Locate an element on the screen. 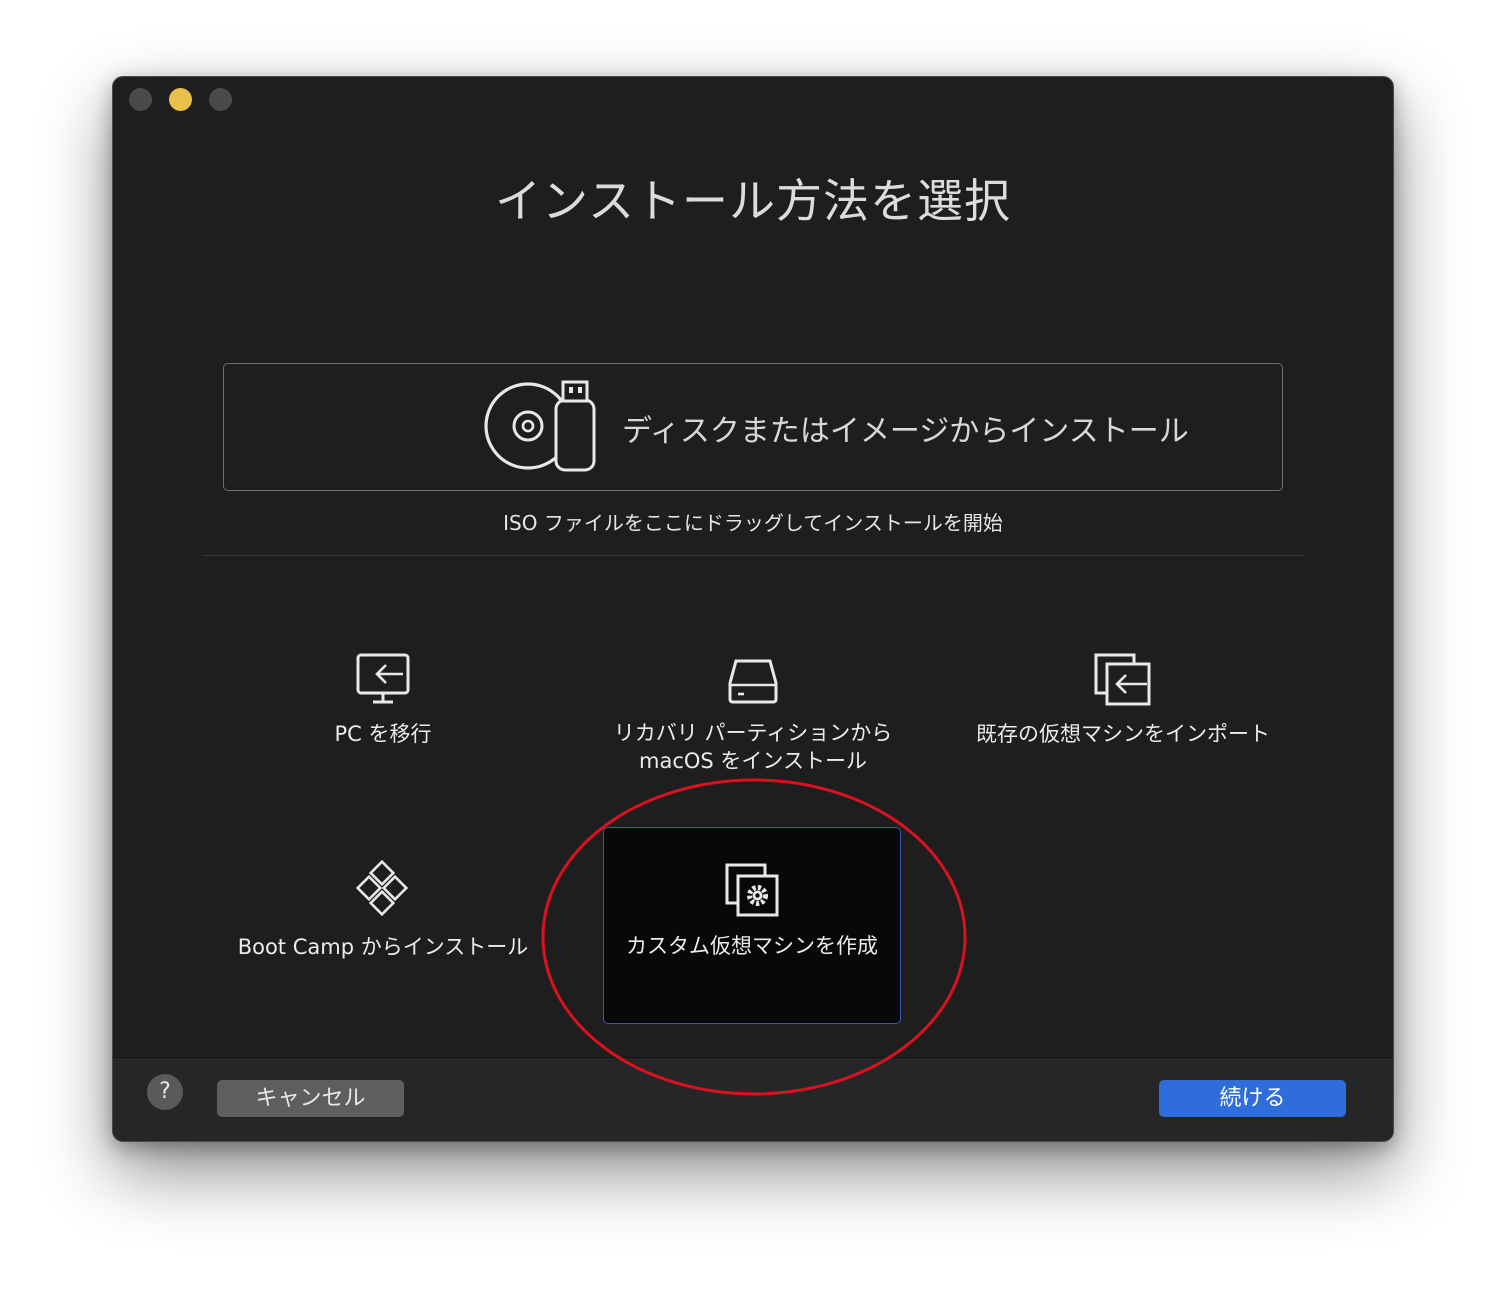 This screenshot has width=1504, height=1290. import-vm-option: 既存の仮想マシンをインポート is located at coordinates (1123, 700).